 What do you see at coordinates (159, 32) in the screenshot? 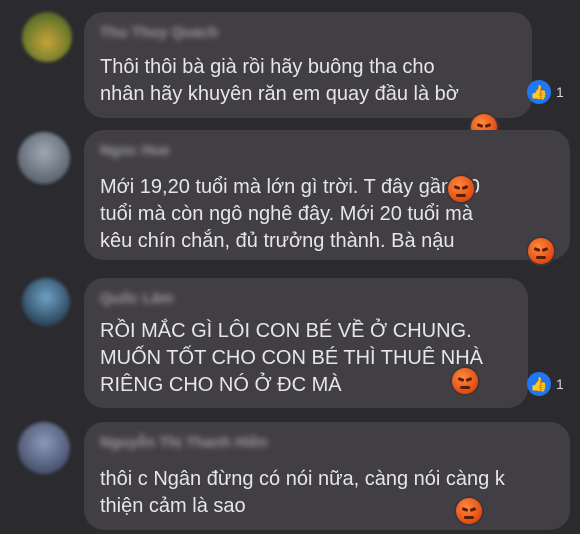
I see `commenter-name: Thu Thuy Quach` at bounding box center [159, 32].